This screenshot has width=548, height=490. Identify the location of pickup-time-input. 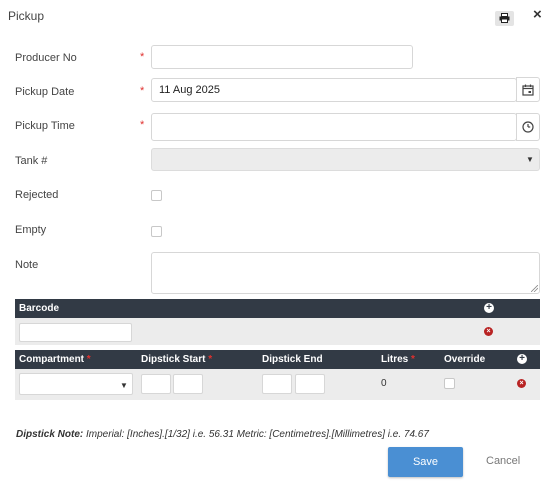
(334, 127).